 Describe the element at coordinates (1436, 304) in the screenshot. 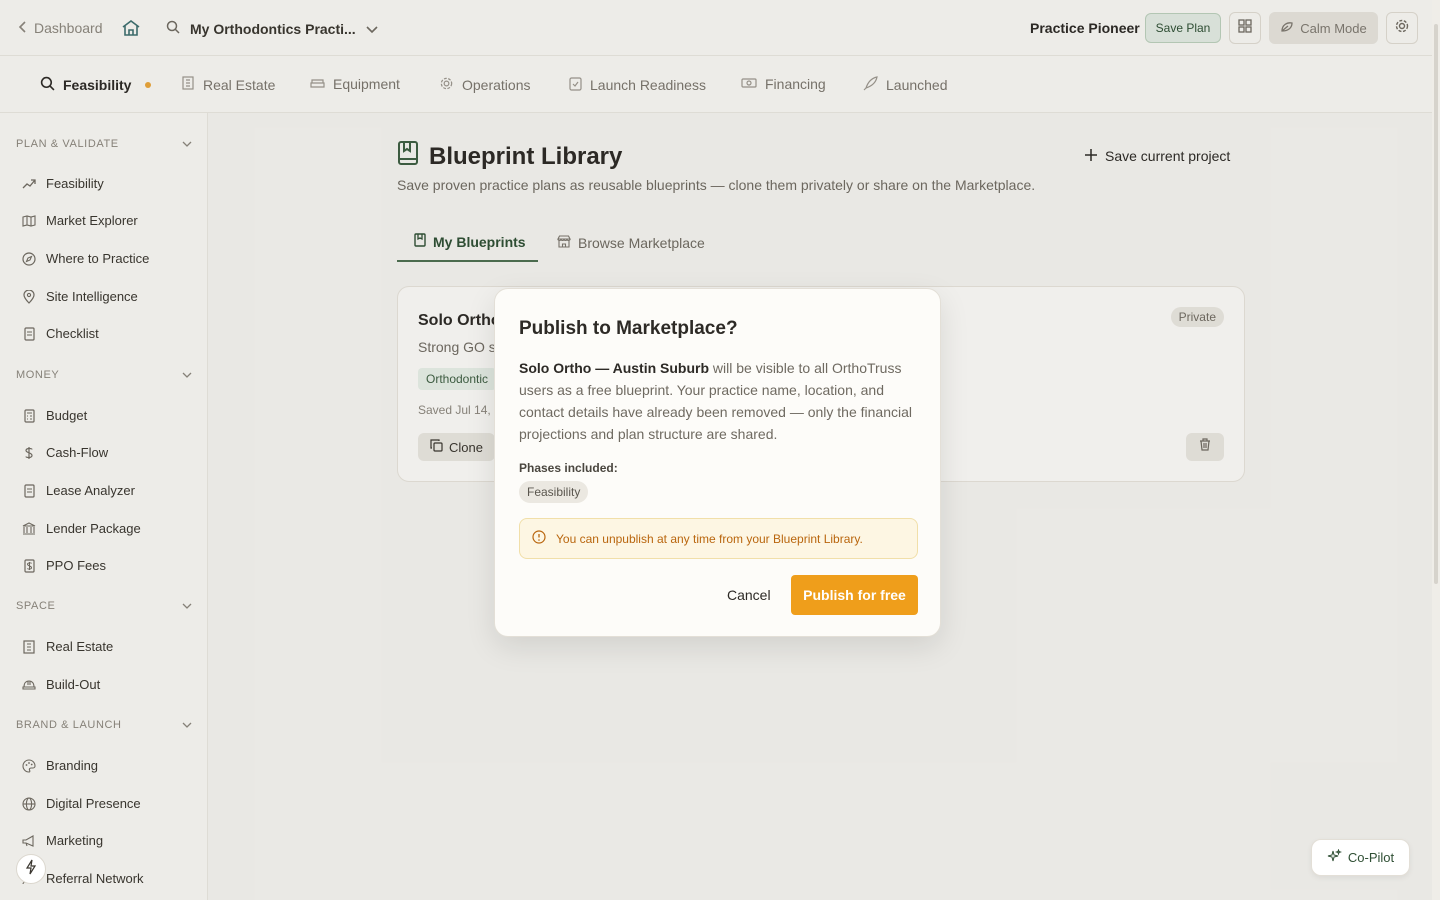

I see `scrollbar-thumb` at that location.